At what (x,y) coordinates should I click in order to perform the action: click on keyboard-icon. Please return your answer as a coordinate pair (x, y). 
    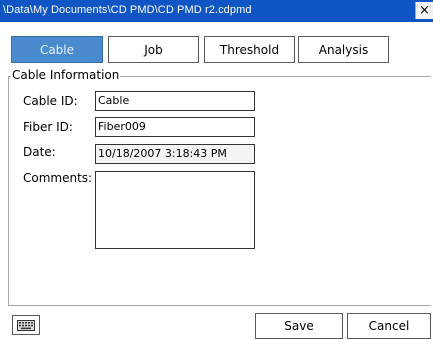
    Looking at the image, I should click on (26, 325).